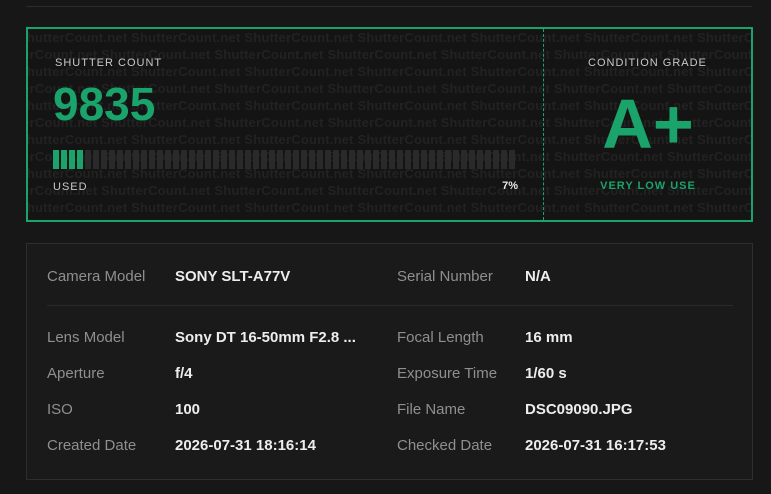  Describe the element at coordinates (96, 276) in the screenshot. I see `camera-model-label: Camera Model` at that location.